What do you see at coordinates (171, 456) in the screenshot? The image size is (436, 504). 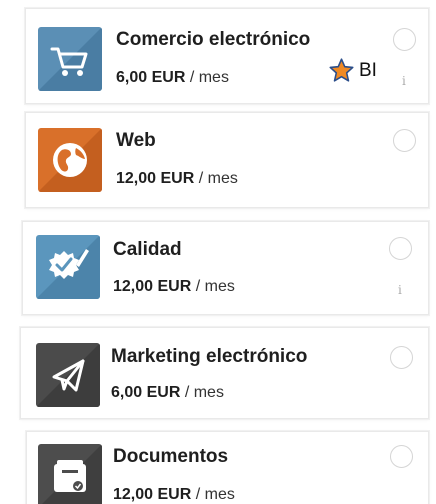 I see `app-name: Documentos` at bounding box center [171, 456].